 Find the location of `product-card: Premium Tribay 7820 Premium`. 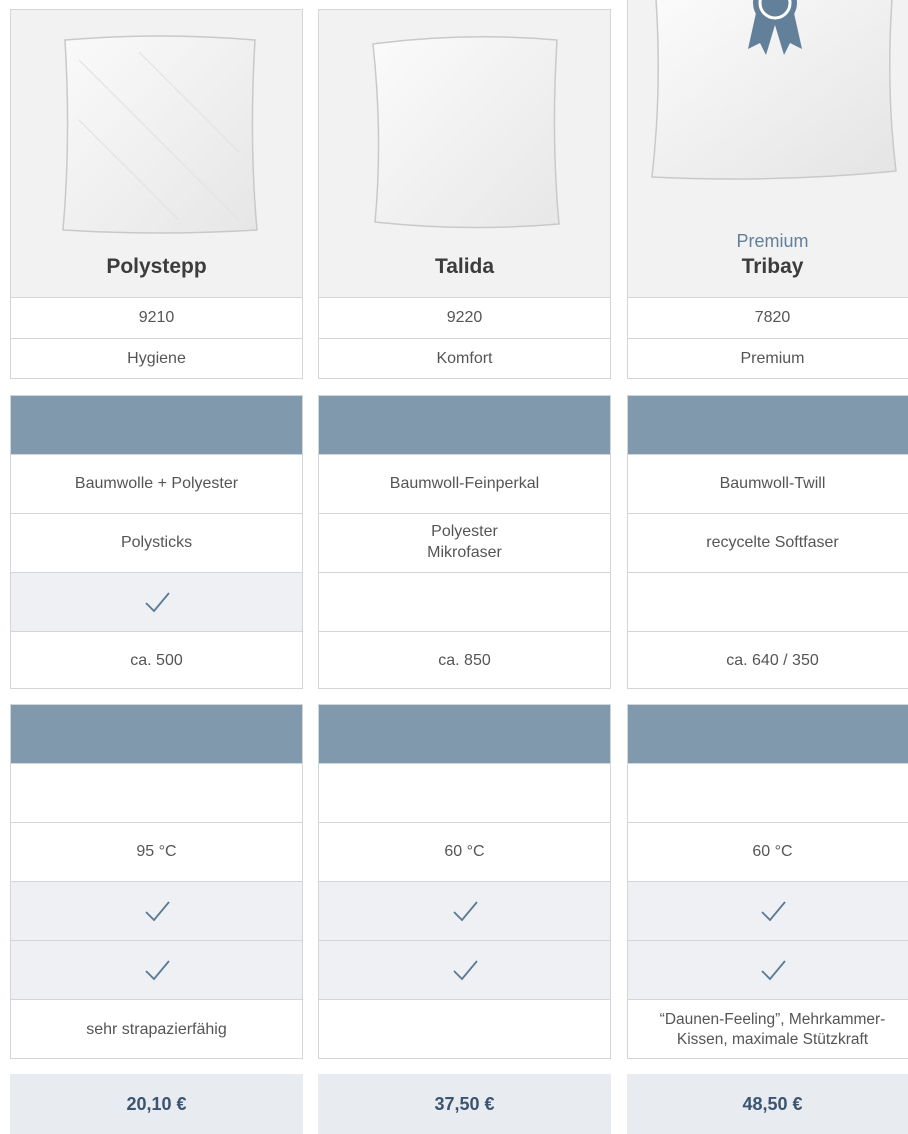

product-card: Premium Tribay 7820 Premium is located at coordinates (767, 189).